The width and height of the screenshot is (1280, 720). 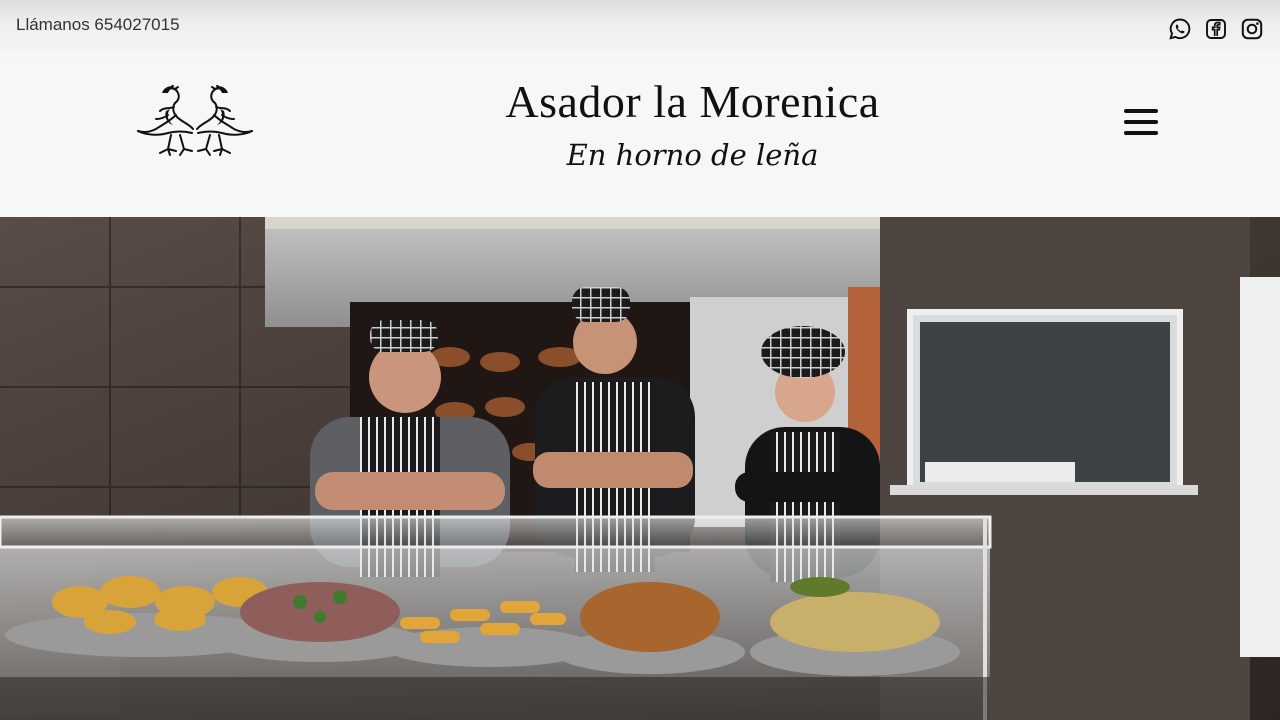 What do you see at coordinates (1252, 29) in the screenshot?
I see `instagram-icon` at bounding box center [1252, 29].